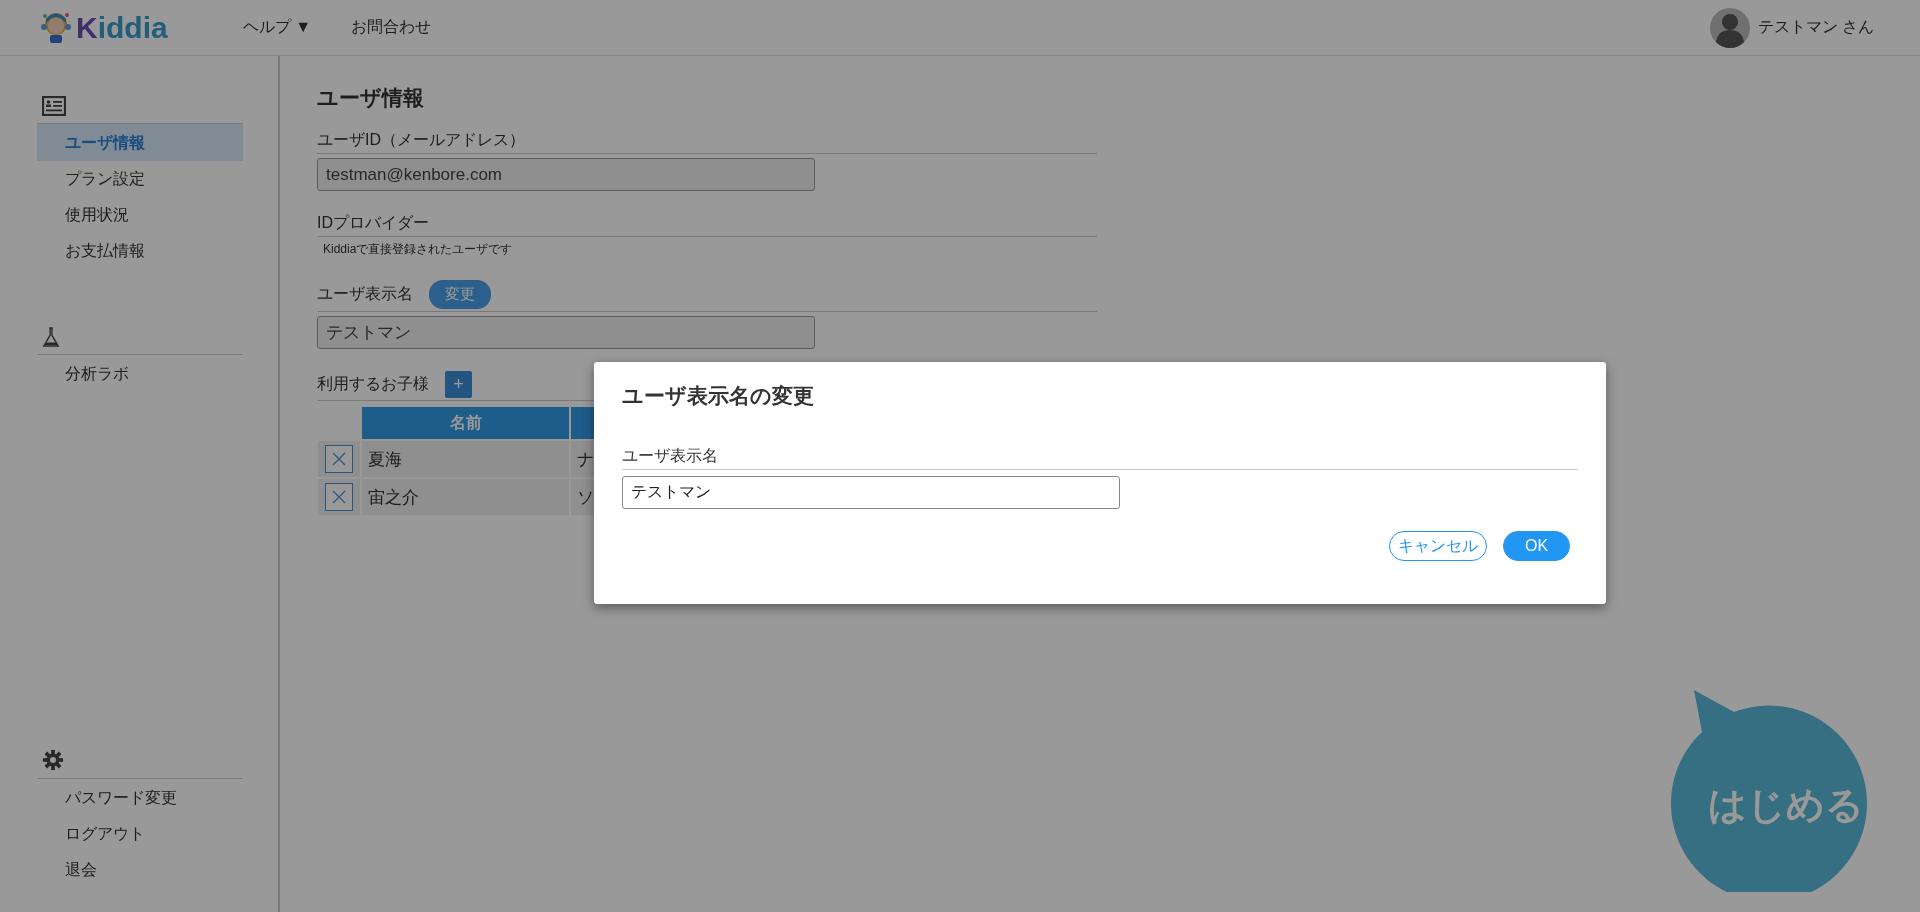  What do you see at coordinates (465, 497) in the screenshot?
I see `table-cell: 宙之介` at bounding box center [465, 497].